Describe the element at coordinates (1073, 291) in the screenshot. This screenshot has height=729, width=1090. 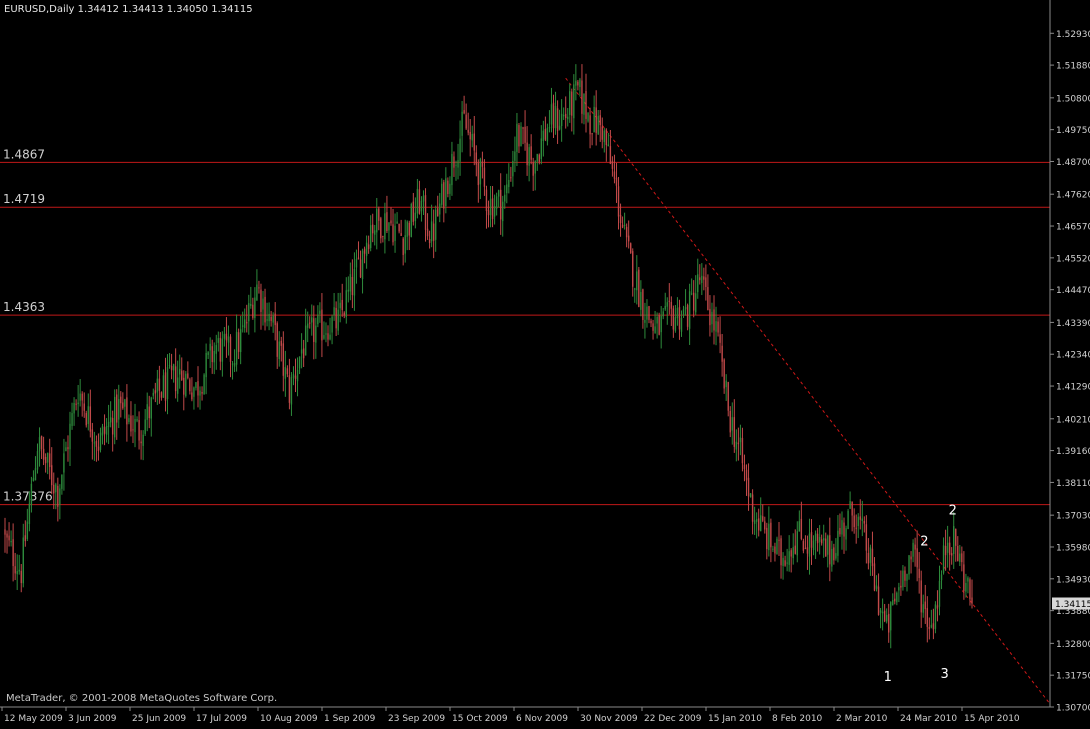
I see `price-tick-label: 1.44470` at that location.